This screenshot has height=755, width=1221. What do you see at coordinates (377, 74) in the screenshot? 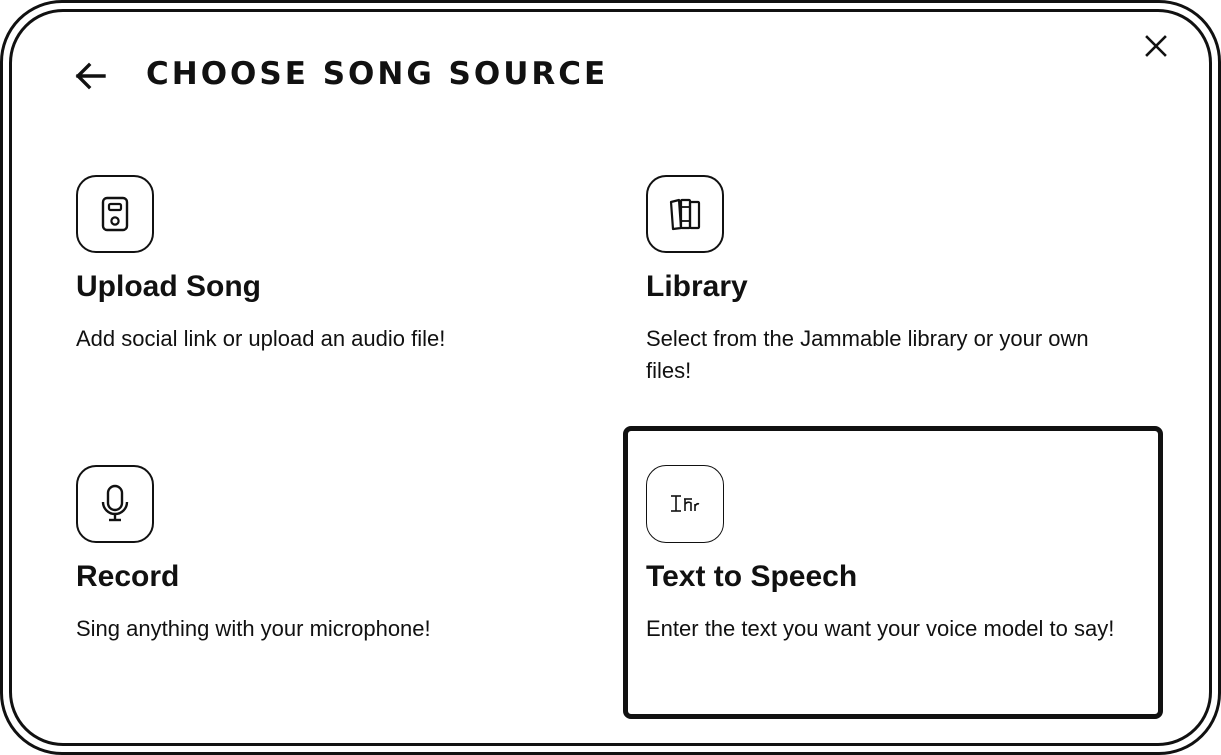
I see `dialog-title: CHOOSE SONG SOURCE` at bounding box center [377, 74].